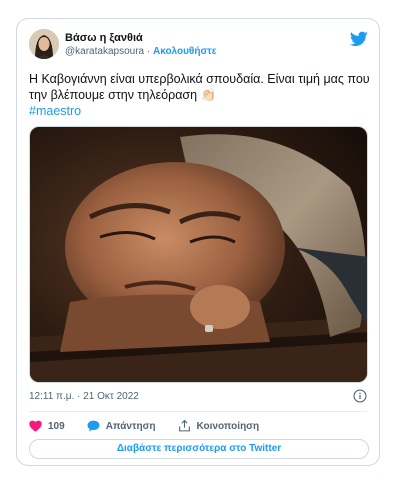 This screenshot has height=485, width=405. I want to click on share-button: Κοινοποίηση, so click(219, 426).